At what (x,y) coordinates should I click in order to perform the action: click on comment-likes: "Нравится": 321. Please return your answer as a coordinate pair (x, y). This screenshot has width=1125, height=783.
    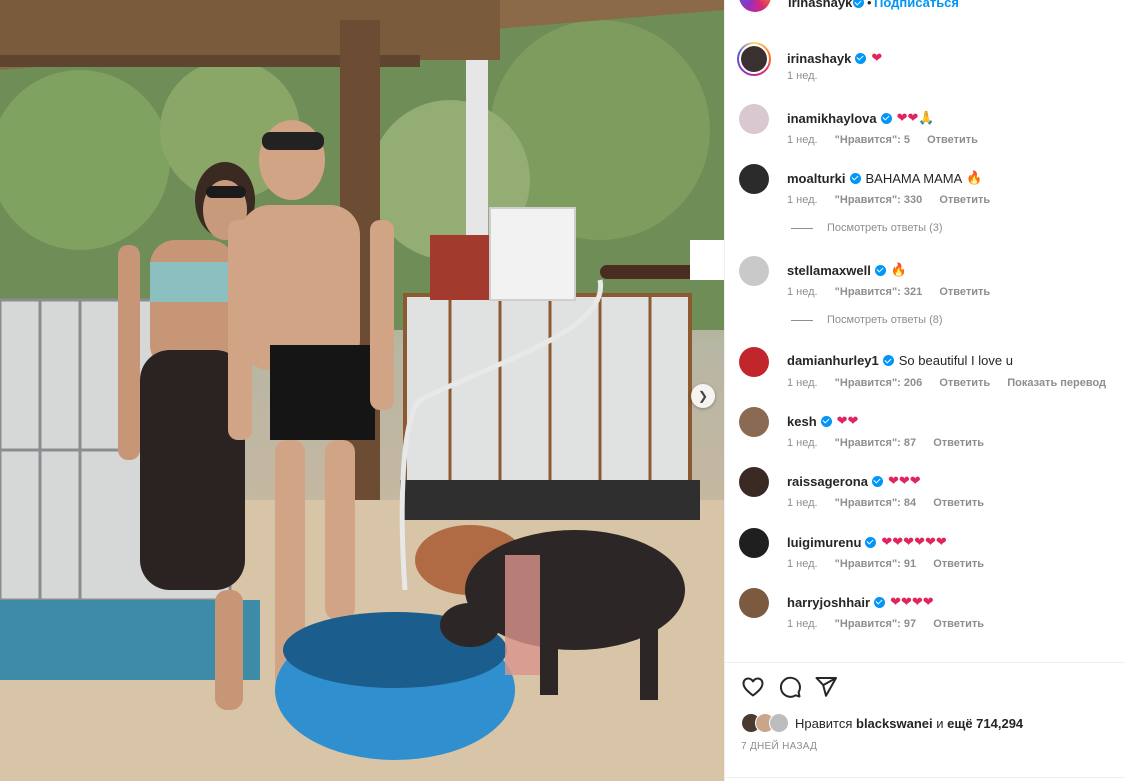
    Looking at the image, I should click on (879, 292).